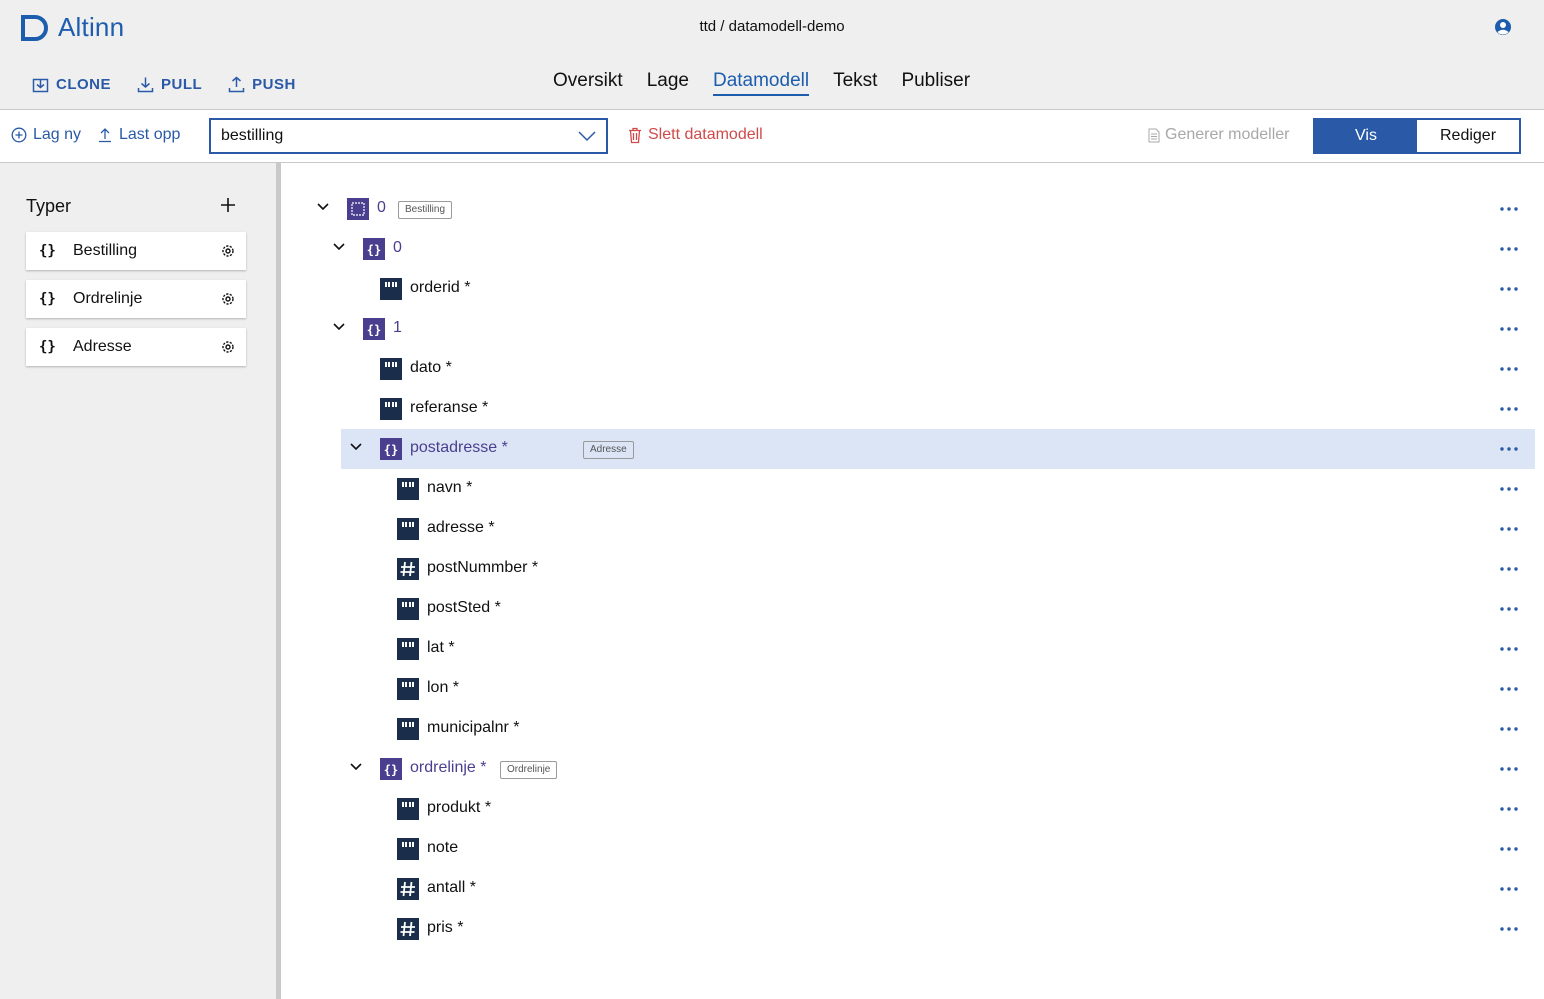  What do you see at coordinates (695, 135) in the screenshot?
I see `delete-model-button: Slett datamodell` at bounding box center [695, 135].